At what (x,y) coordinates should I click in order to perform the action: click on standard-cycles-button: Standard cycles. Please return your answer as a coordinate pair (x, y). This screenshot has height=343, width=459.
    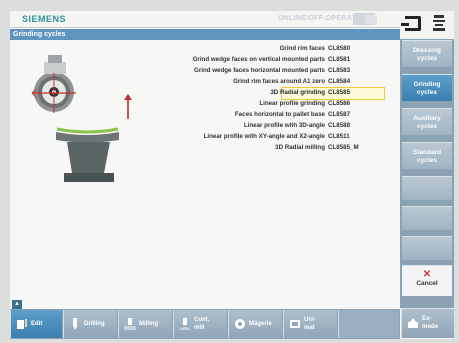
    Looking at the image, I should click on (427, 155).